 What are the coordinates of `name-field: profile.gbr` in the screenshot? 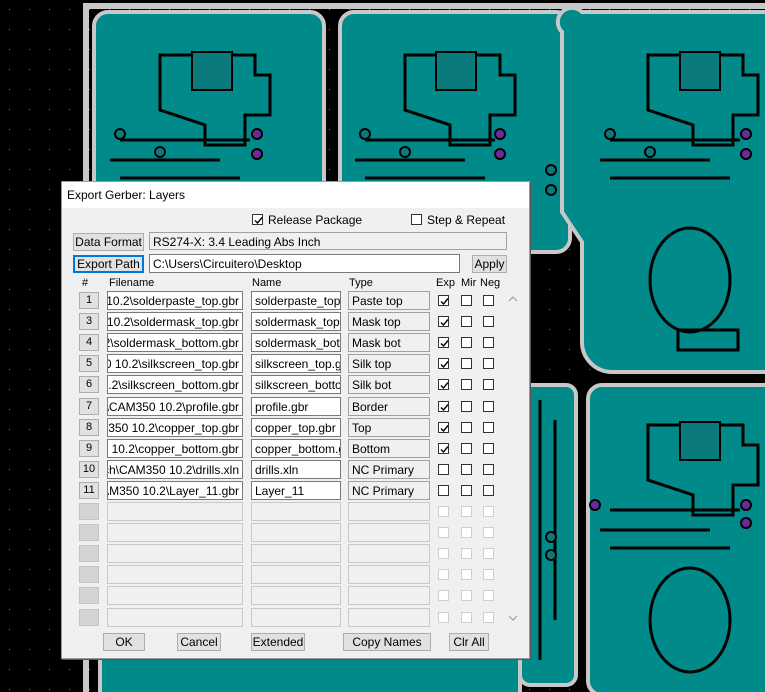 It's located at (296, 406).